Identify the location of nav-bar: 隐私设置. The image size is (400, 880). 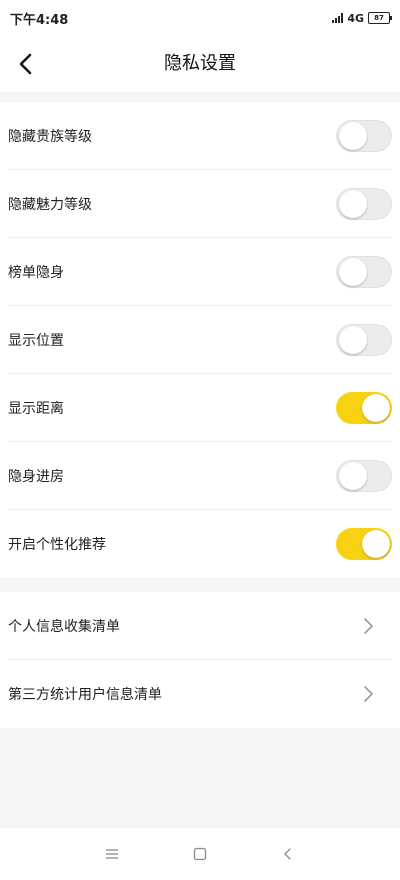
(200, 64).